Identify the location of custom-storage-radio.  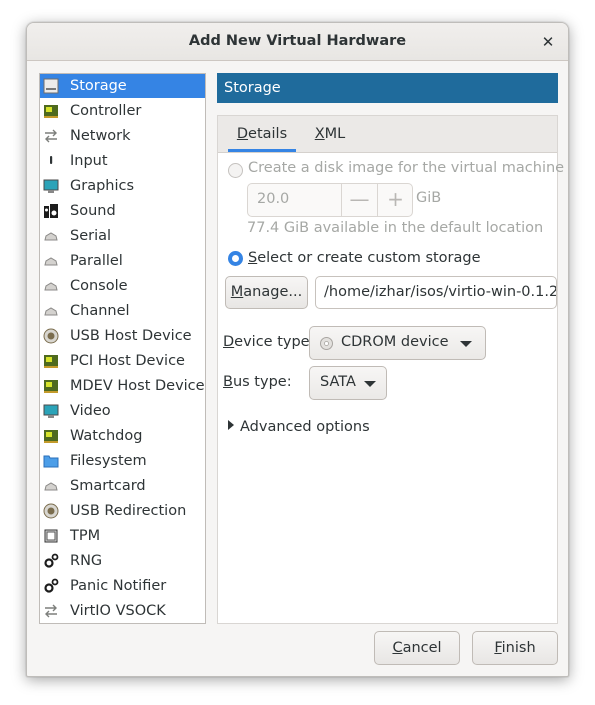
(235, 258).